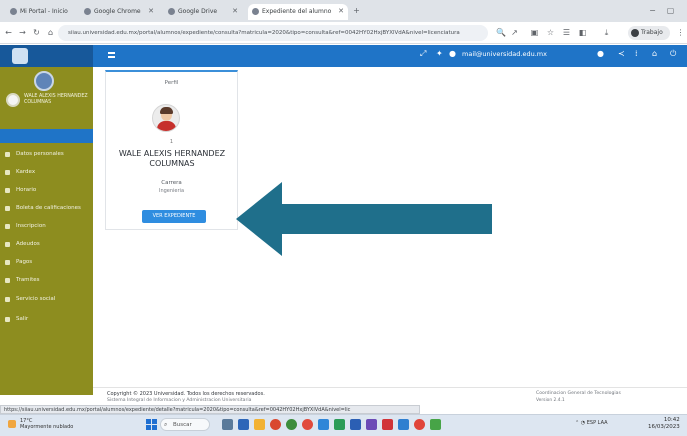  I want to click on reload-icon: ↻, so click(36, 32).